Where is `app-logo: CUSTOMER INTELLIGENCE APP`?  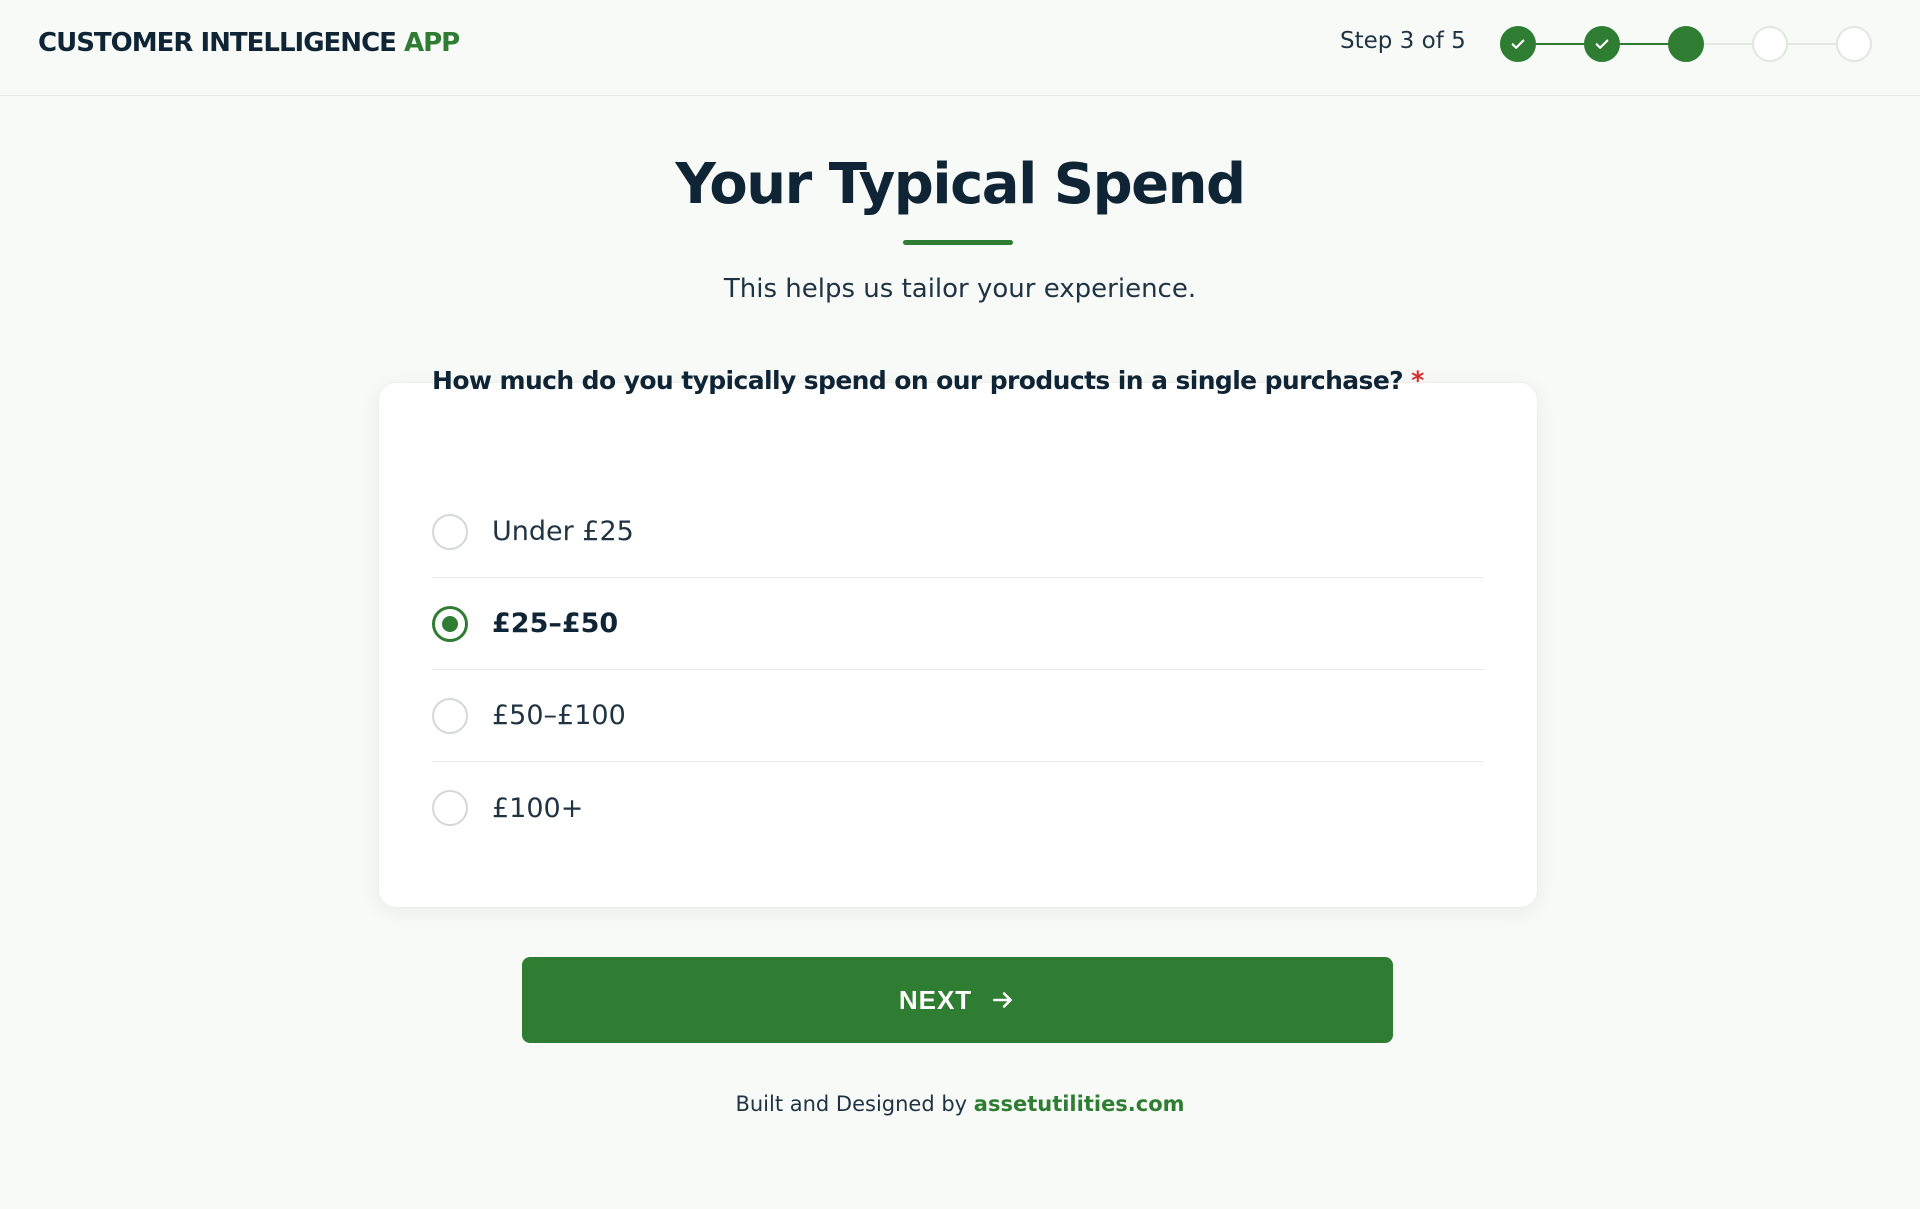
app-logo: CUSTOMER INTELLIGENCE APP is located at coordinates (249, 43).